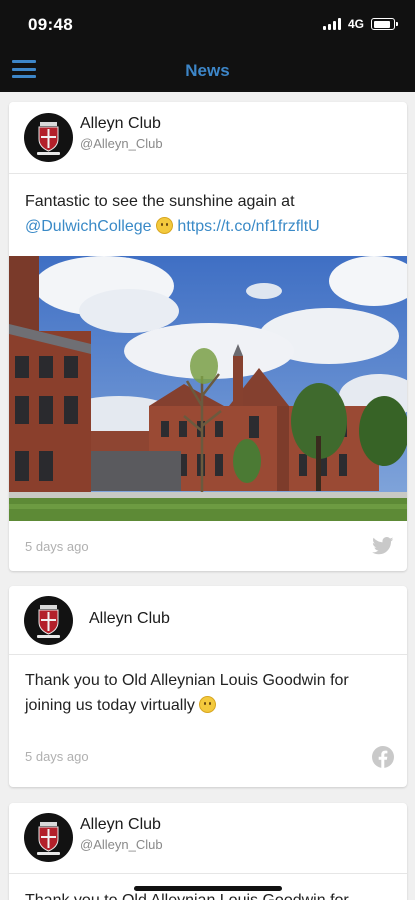  What do you see at coordinates (248, 226) in the screenshot?
I see `url-link: https://t.co/nf1frzfltU` at bounding box center [248, 226].